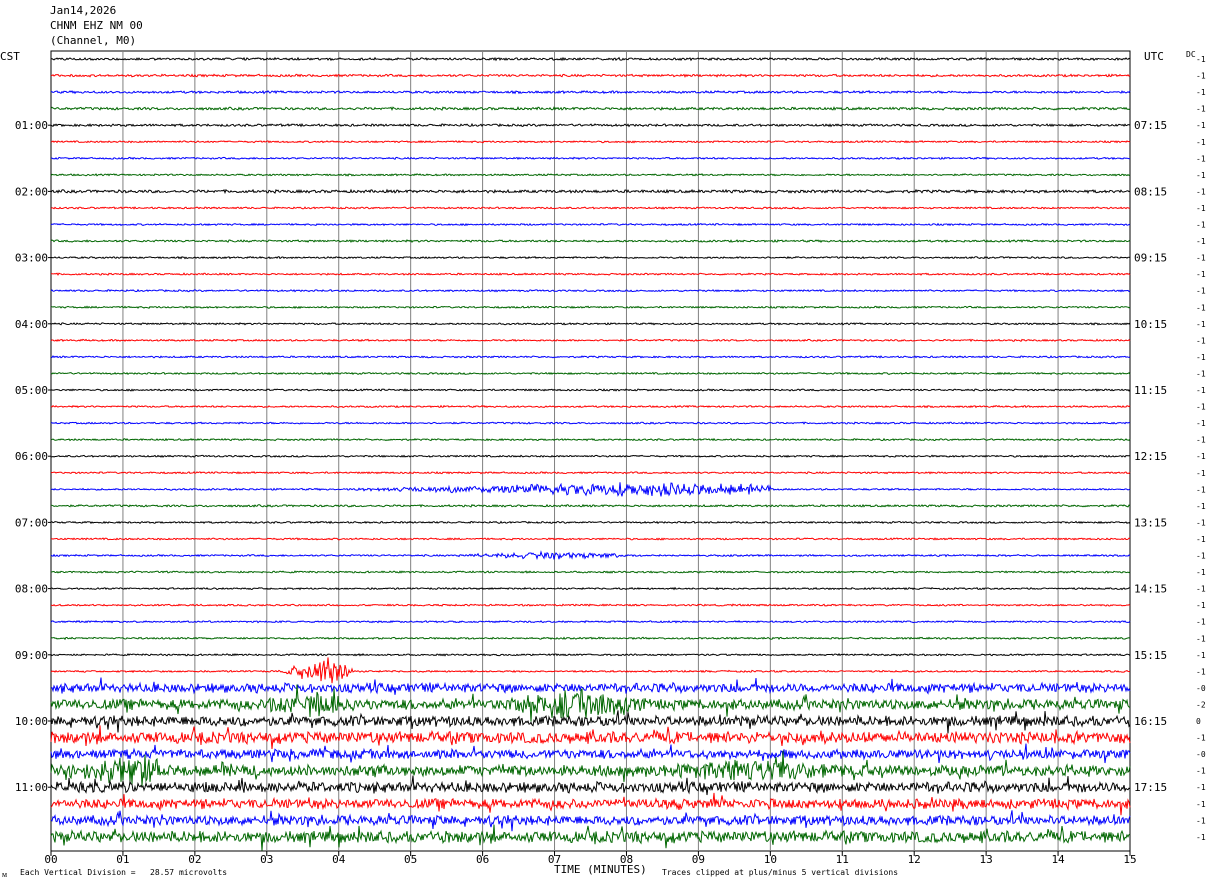 The height and width of the screenshot is (886, 1210). What do you see at coordinates (1201, 771) in the screenshot?
I see `dc-offset-43: -1` at bounding box center [1201, 771].